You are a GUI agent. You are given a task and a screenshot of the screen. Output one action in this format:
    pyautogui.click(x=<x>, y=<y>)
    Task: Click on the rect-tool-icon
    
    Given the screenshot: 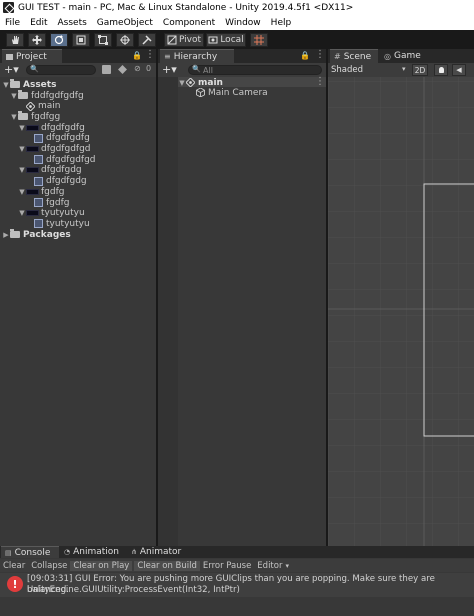 What is the action you would take?
    pyautogui.click(x=103, y=40)
    